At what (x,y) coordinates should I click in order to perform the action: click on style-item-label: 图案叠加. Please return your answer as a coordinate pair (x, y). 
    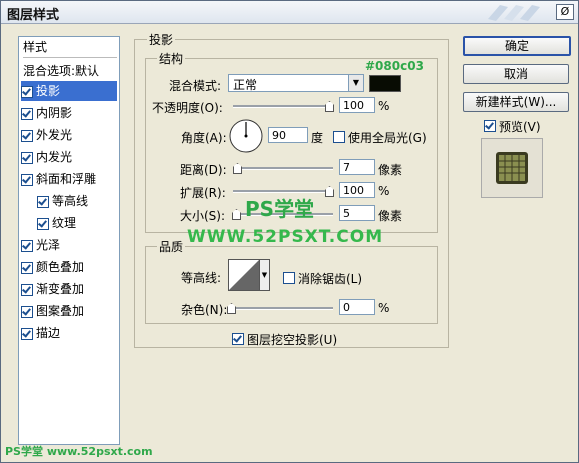
    Looking at the image, I should click on (60, 311).